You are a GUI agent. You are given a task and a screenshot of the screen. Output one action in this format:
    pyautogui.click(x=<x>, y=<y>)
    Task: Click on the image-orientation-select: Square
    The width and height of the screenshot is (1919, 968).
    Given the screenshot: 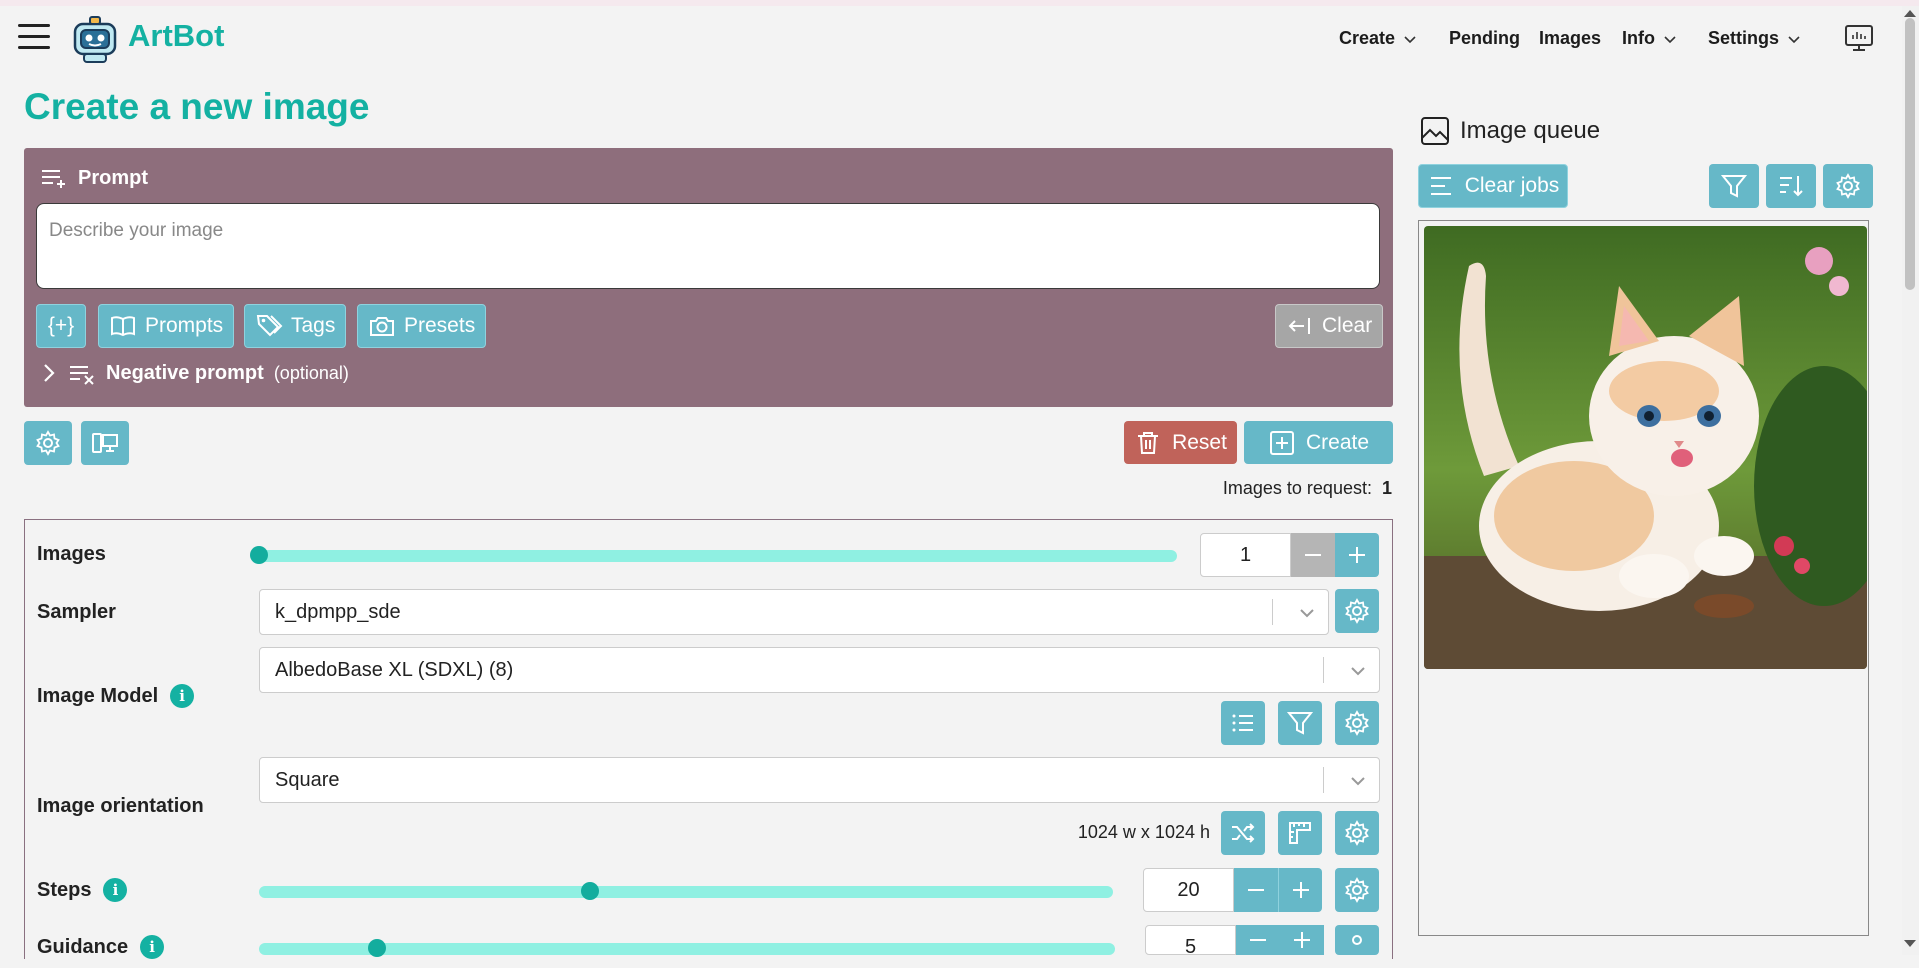 What is the action you would take?
    pyautogui.click(x=819, y=780)
    